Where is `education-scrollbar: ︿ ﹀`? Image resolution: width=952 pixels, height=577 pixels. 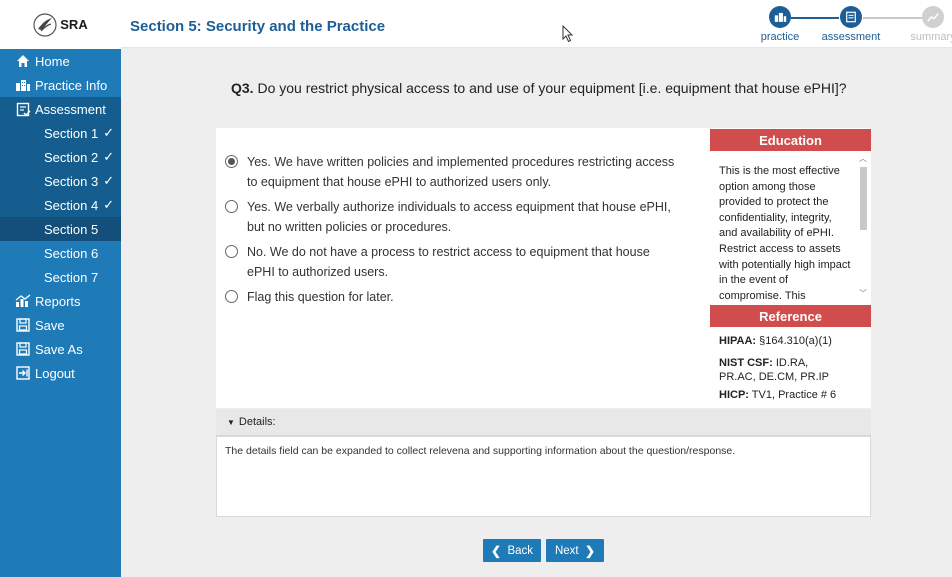 education-scrollbar: ︿ ﹀ is located at coordinates (863, 227).